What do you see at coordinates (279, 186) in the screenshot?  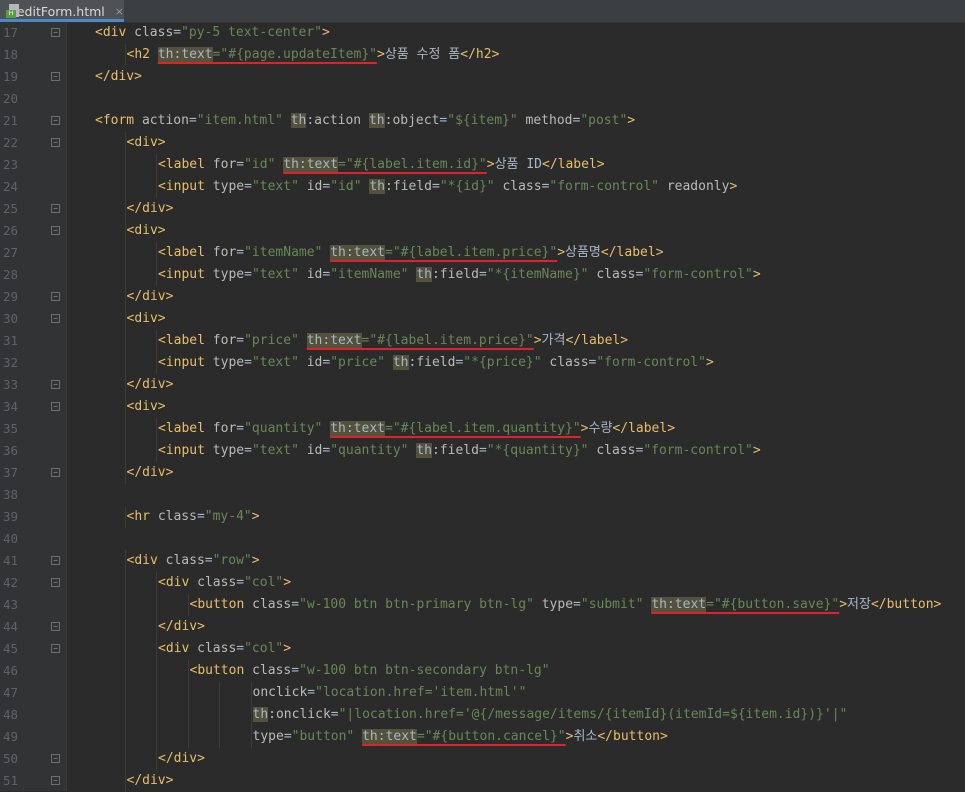 I see `code-token: "text"` at bounding box center [279, 186].